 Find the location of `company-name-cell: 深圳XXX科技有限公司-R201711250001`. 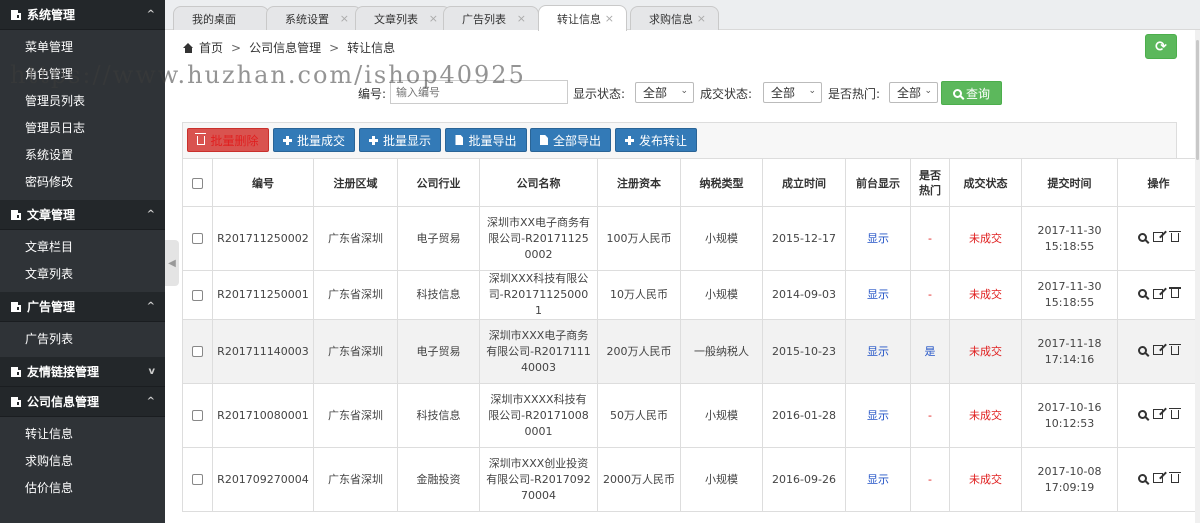

company-name-cell: 深圳XXX科技有限公司-R201711250001 is located at coordinates (538, 295).